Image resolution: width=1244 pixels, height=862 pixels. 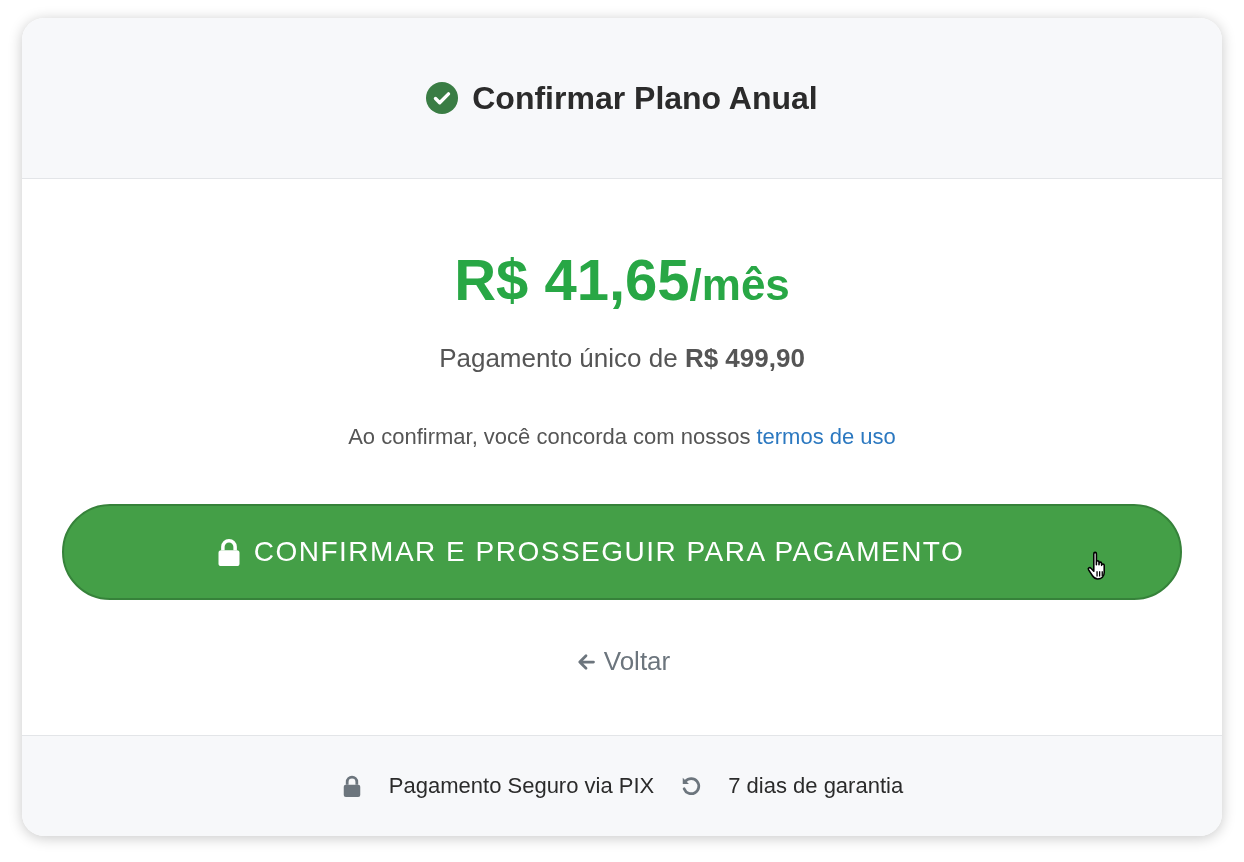 I want to click on terms-text: Ao confirmar, você concorda com nossos, so click(x=549, y=437).